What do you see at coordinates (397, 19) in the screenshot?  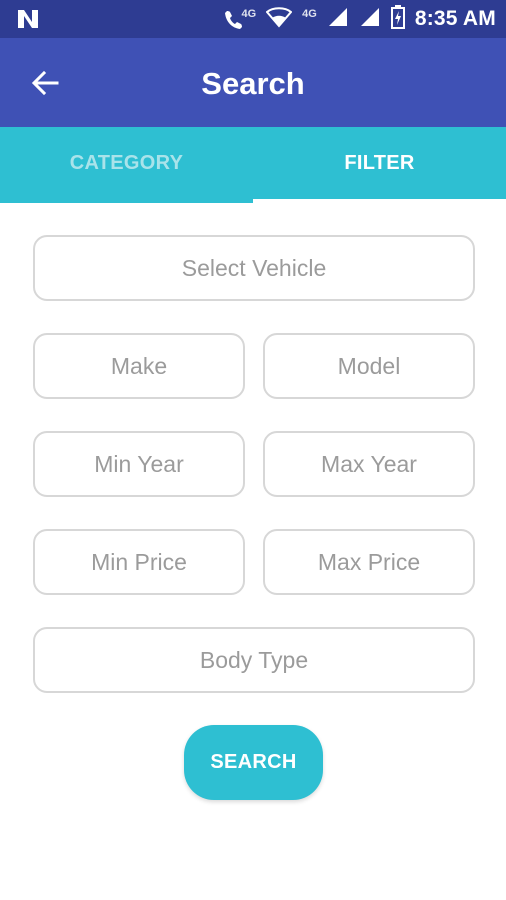 I see `battery-charging-icon` at bounding box center [397, 19].